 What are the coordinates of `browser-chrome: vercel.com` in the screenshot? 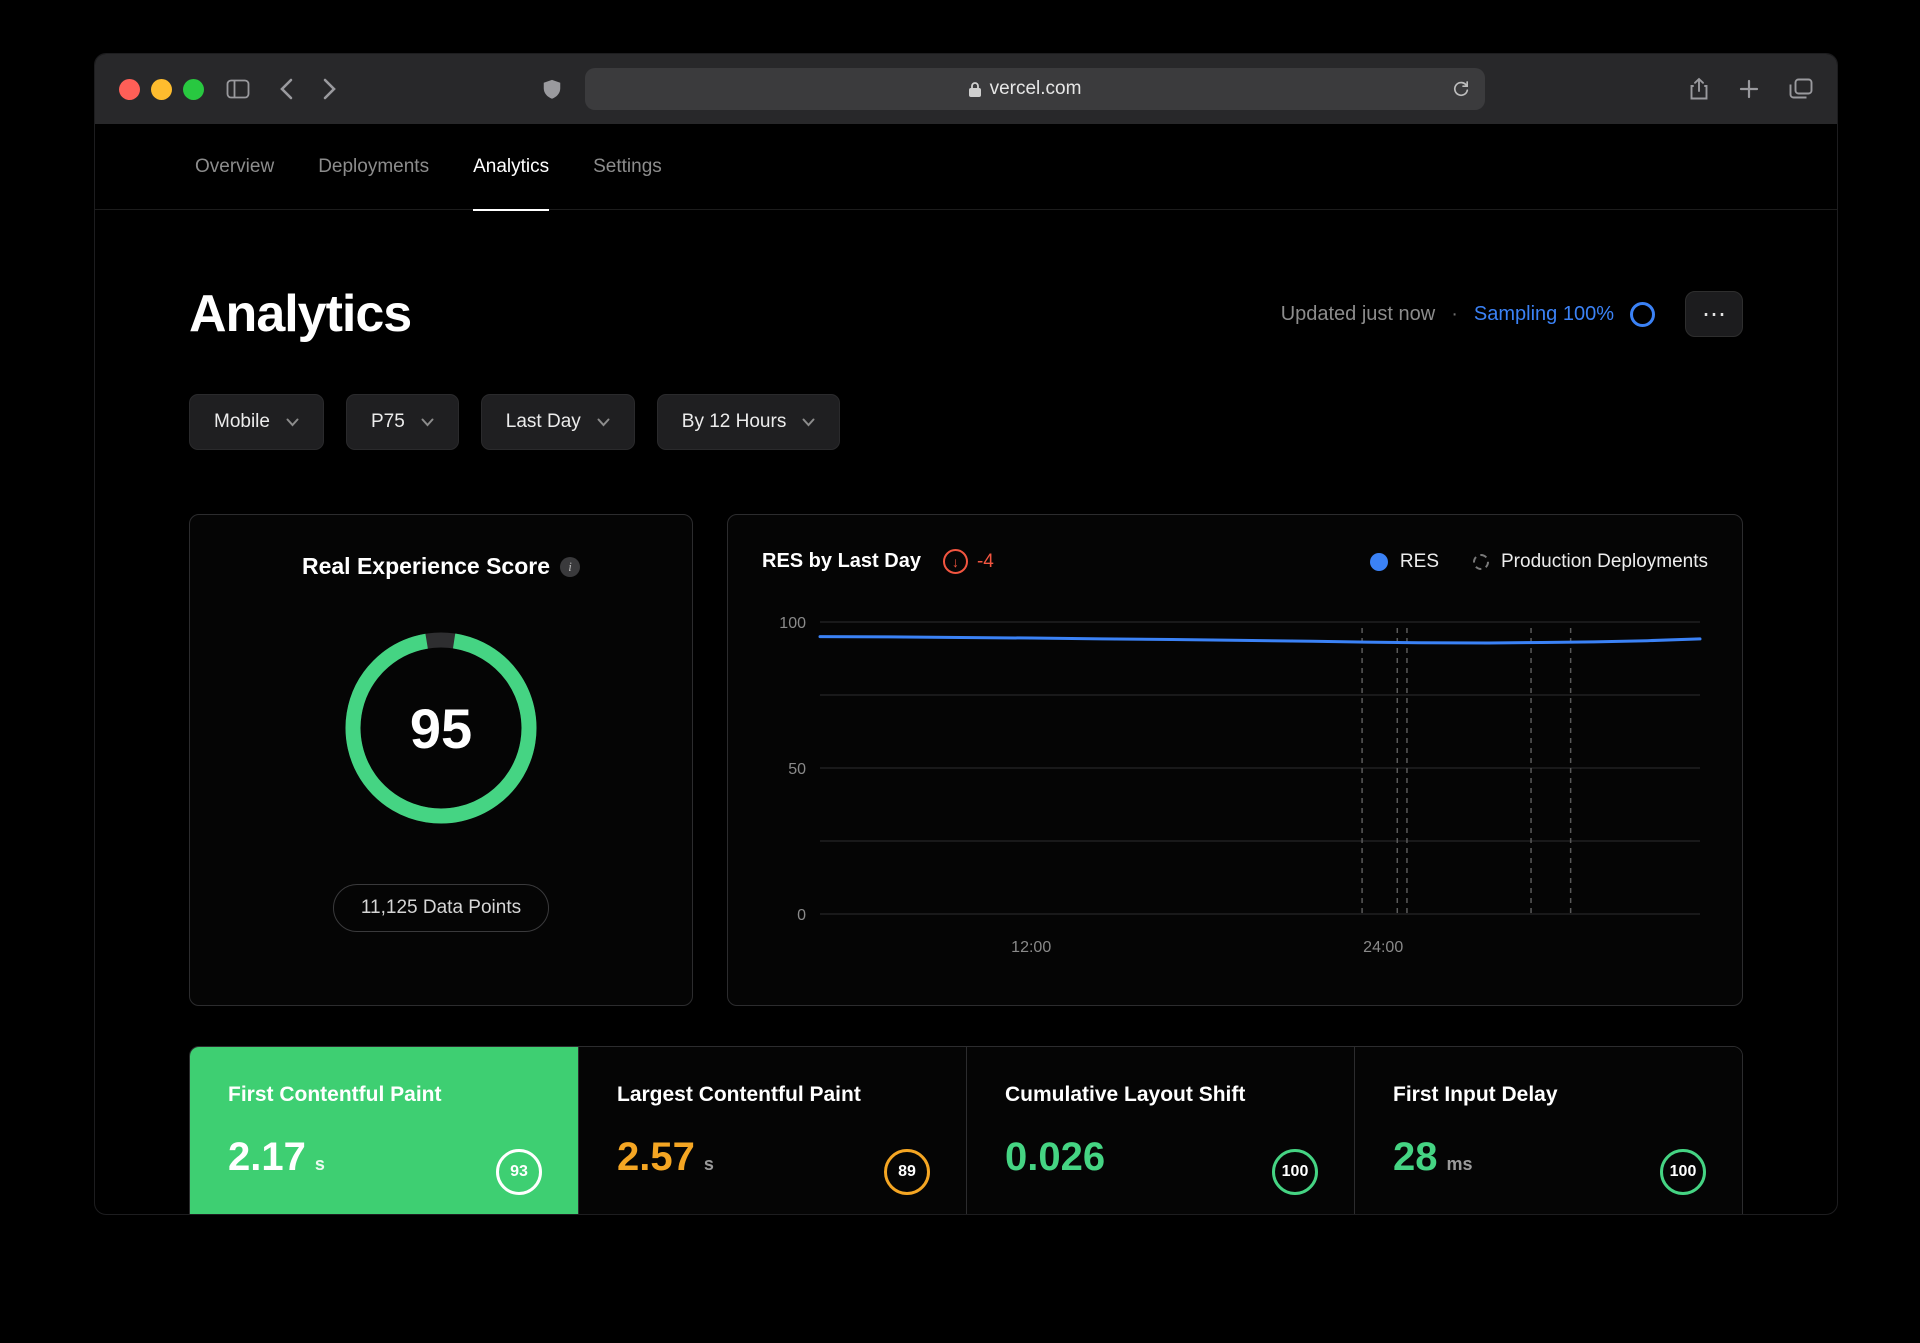 It's located at (966, 89).